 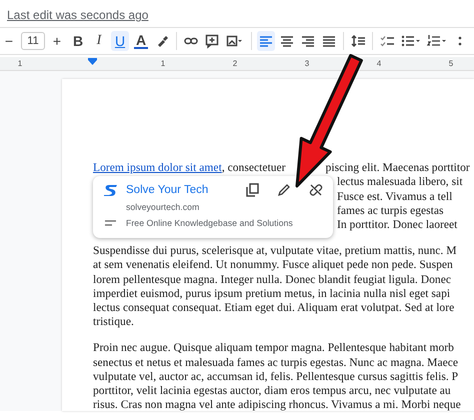 I want to click on body-text: Suspendisse dui purus, scelerisque at, vulputate vitae, pretium mattis, nunc. M, so click(x=275, y=251).